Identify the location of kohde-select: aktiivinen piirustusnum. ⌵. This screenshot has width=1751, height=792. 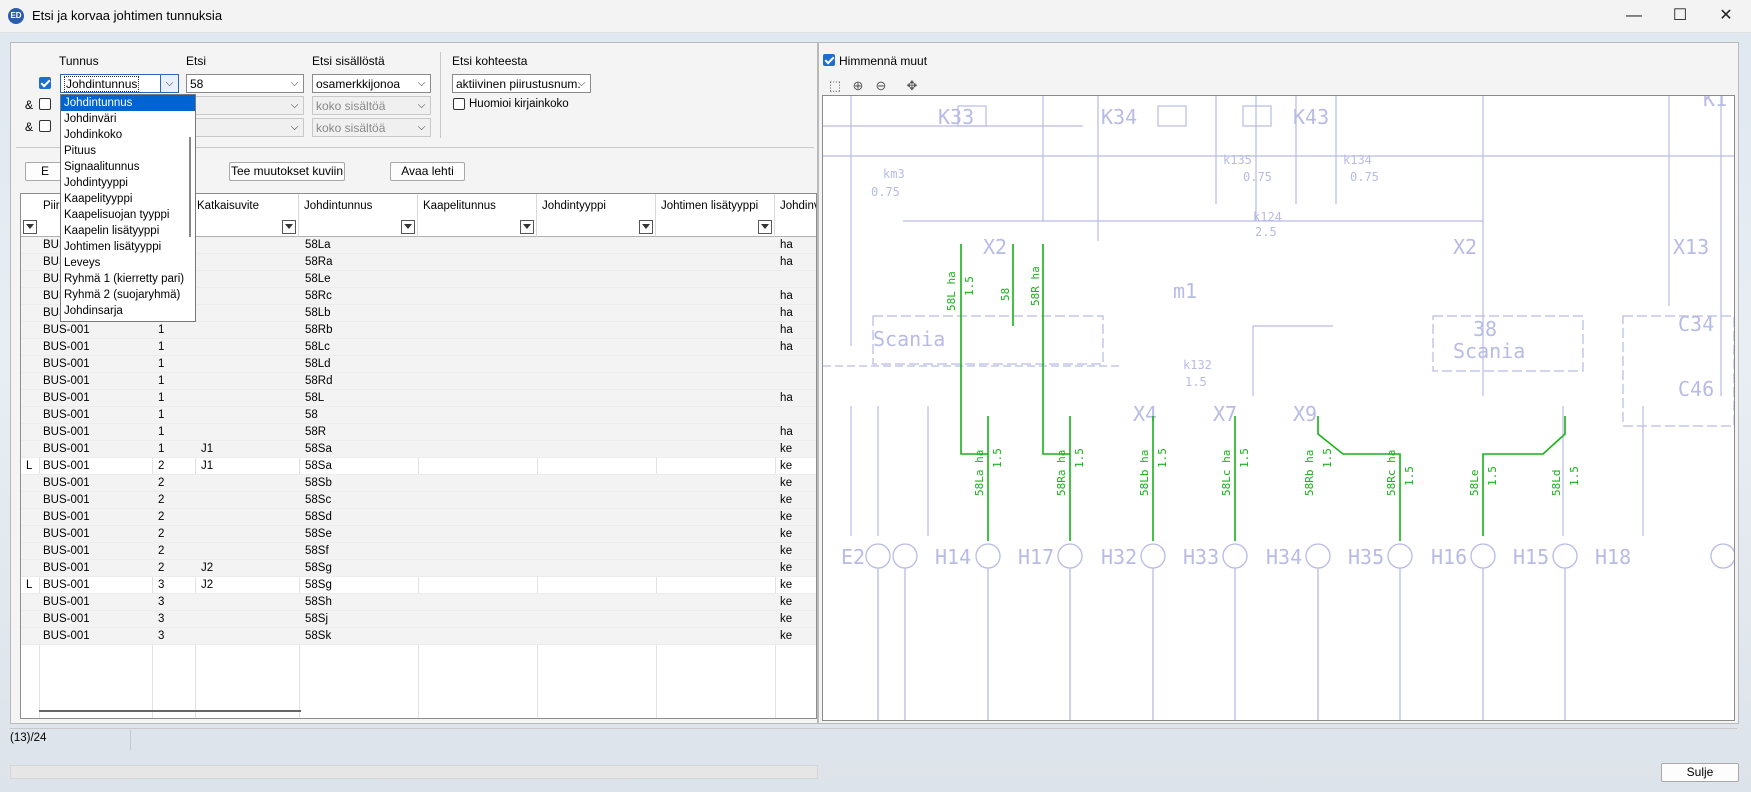
(521, 83).